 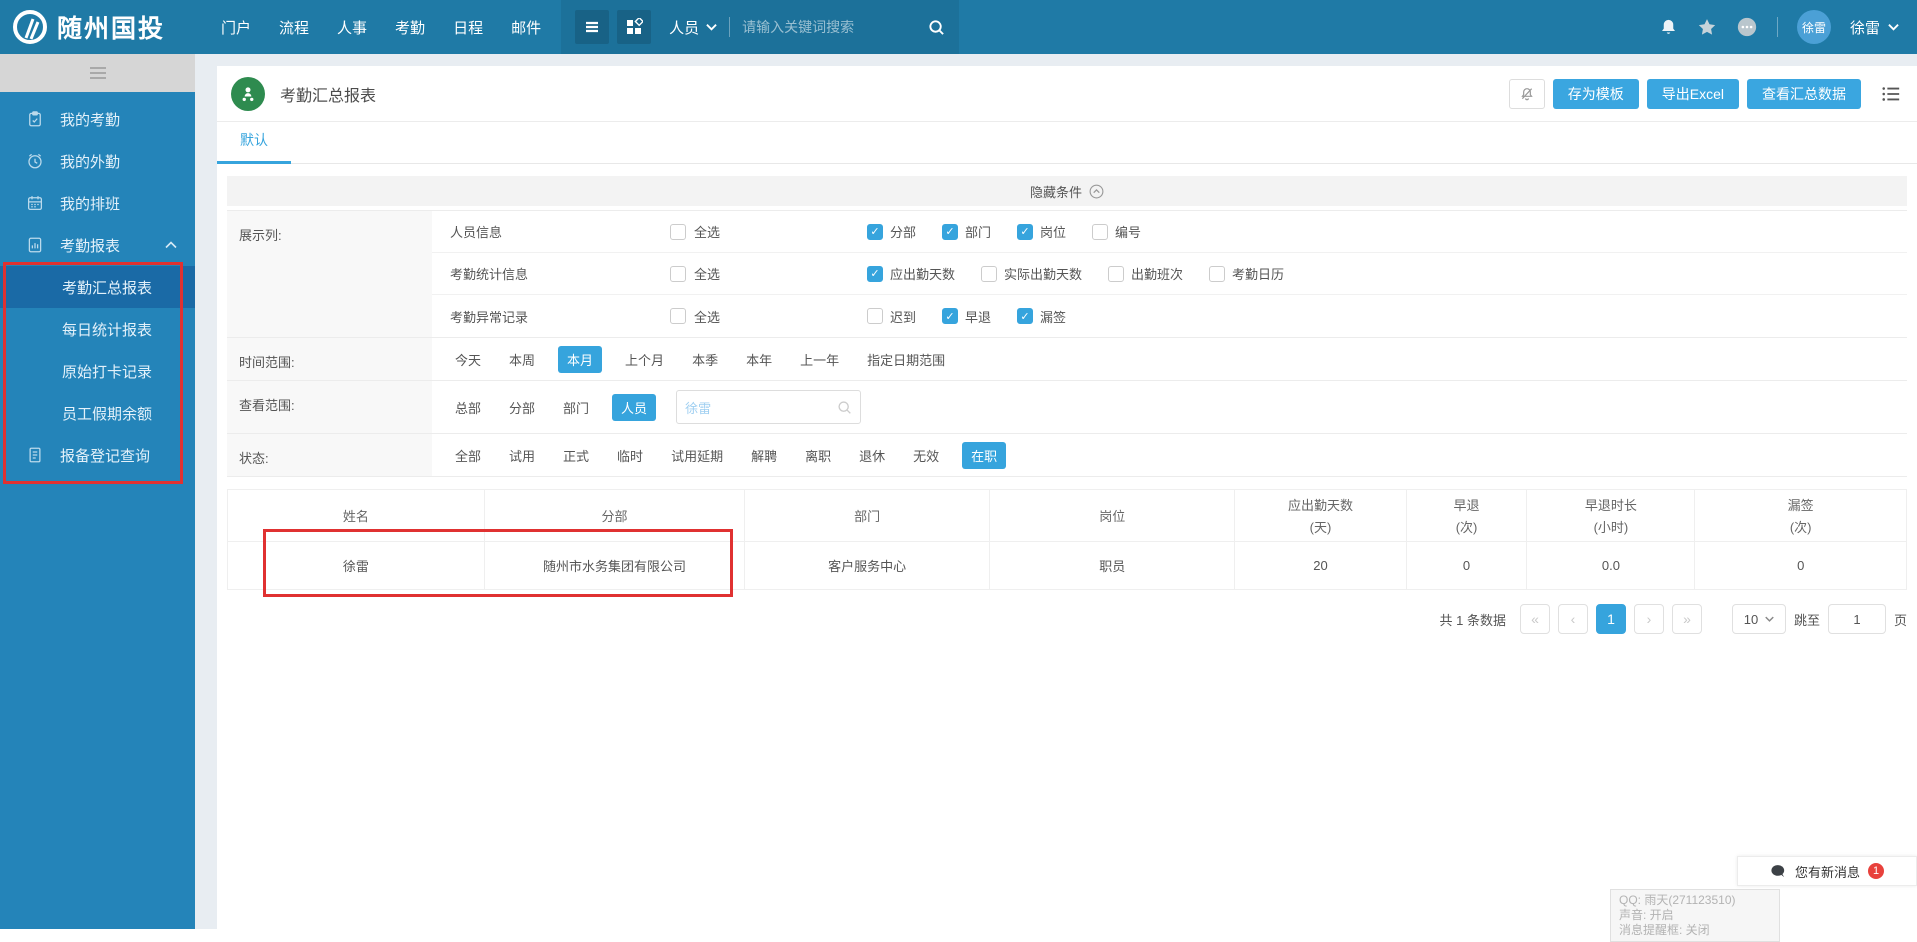 I want to click on page-number-button-active: 1, so click(x=1610, y=619).